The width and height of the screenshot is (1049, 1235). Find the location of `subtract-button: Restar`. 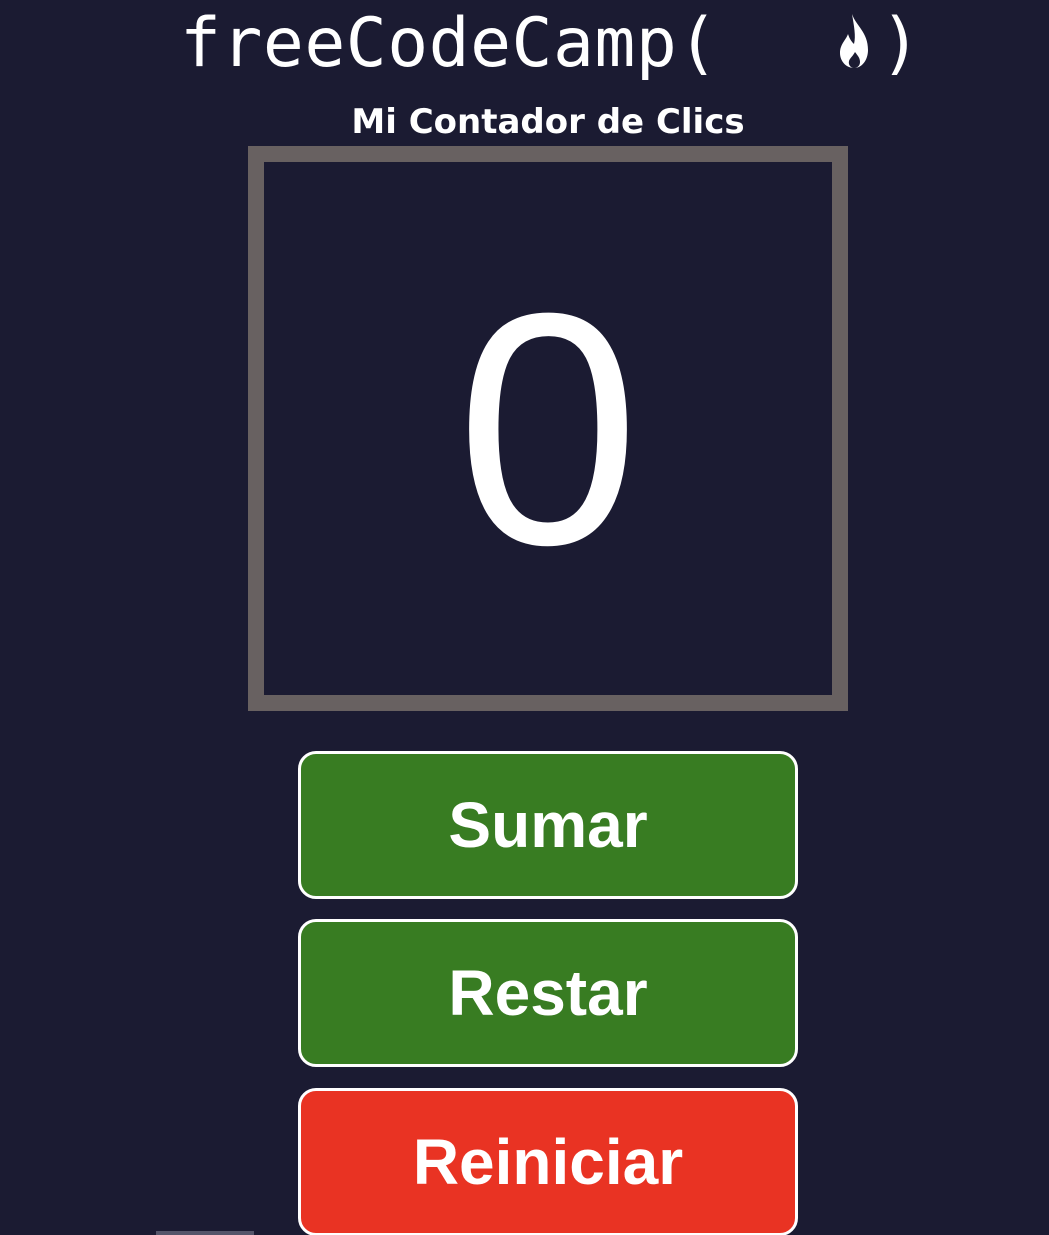

subtract-button: Restar is located at coordinates (548, 993).